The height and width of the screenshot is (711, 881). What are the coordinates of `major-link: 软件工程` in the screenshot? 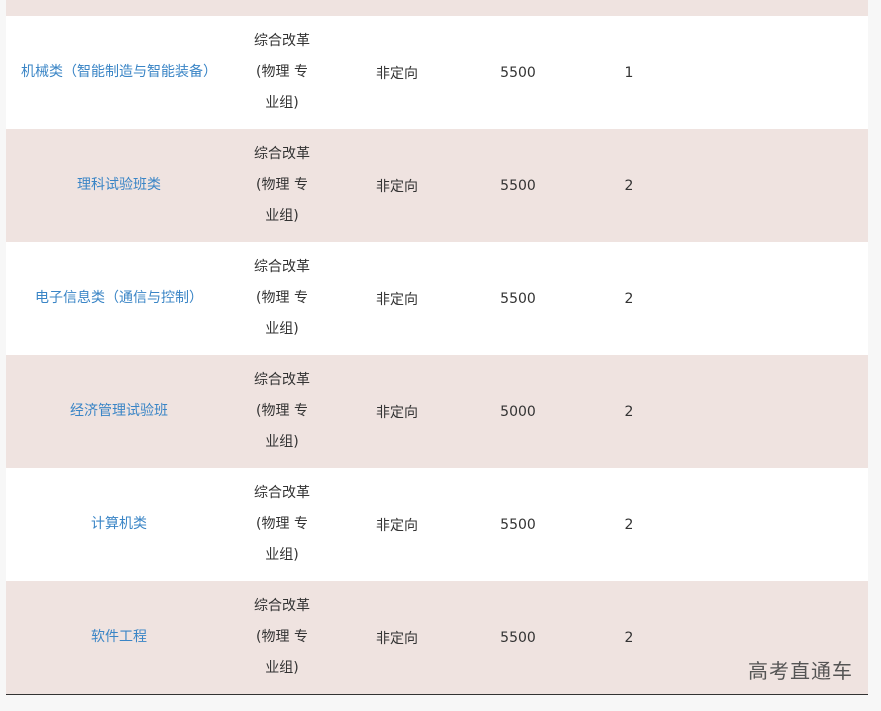 It's located at (119, 637).